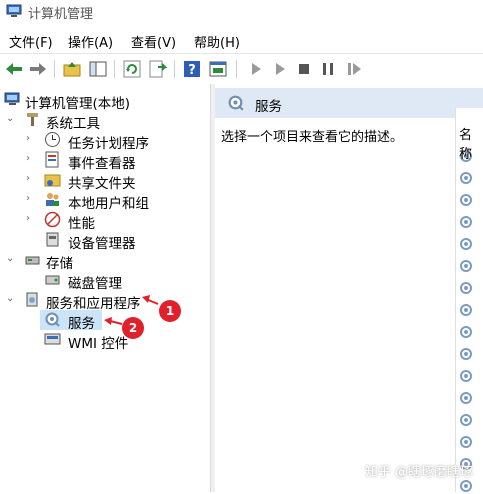 The width and height of the screenshot is (483, 494). I want to click on event-log-icon, so click(52, 159).